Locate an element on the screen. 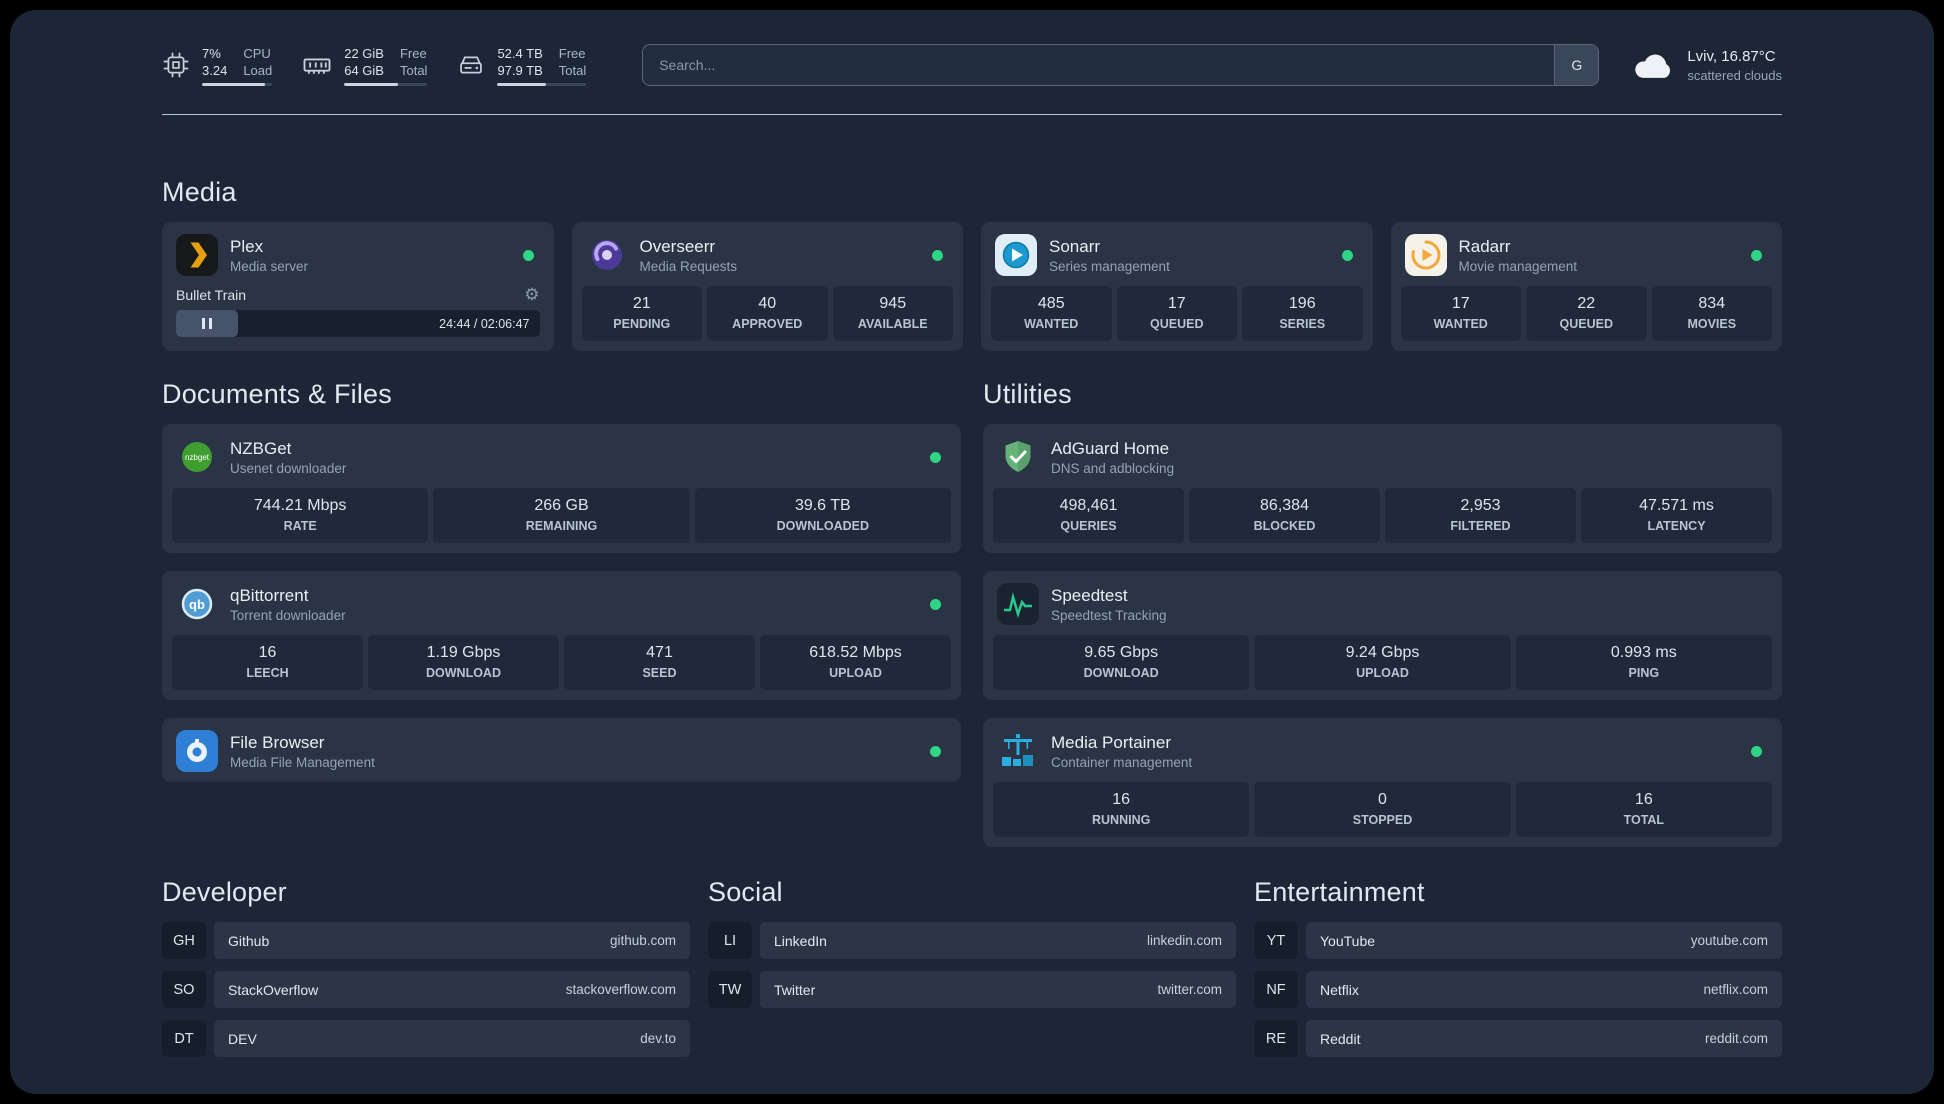 The width and height of the screenshot is (1944, 1104). stat-tile: 834 MOVIES is located at coordinates (1711, 313).